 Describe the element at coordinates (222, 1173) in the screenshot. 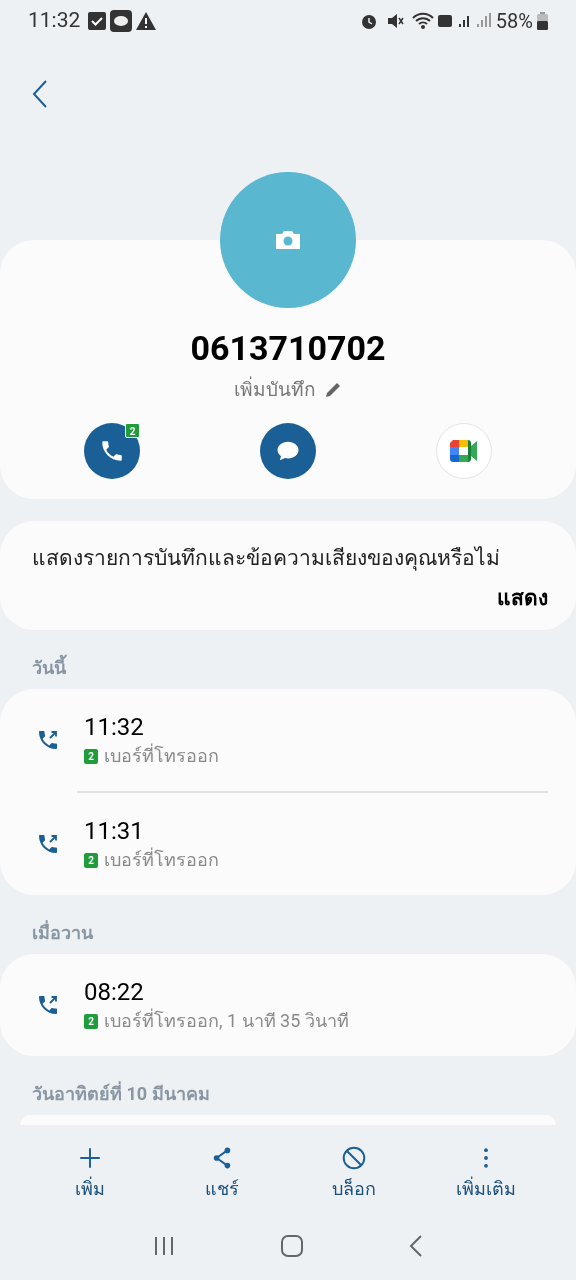

I see `toolbar-button: แชร์` at that location.